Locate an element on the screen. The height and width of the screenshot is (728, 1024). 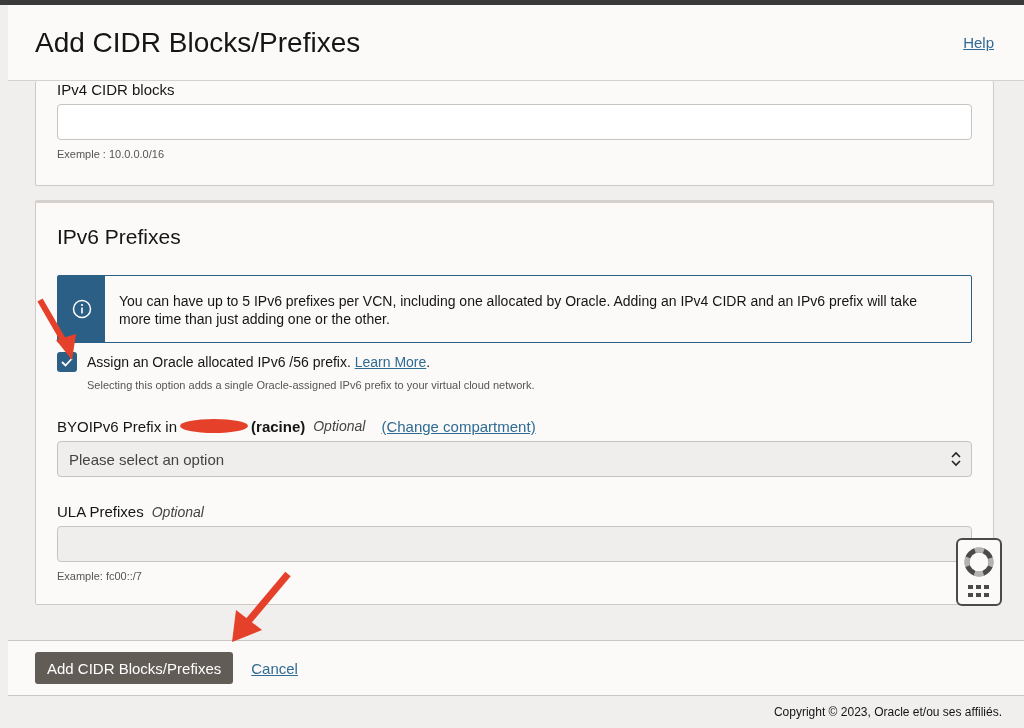
chevron-updown-icon is located at coordinates (956, 459).